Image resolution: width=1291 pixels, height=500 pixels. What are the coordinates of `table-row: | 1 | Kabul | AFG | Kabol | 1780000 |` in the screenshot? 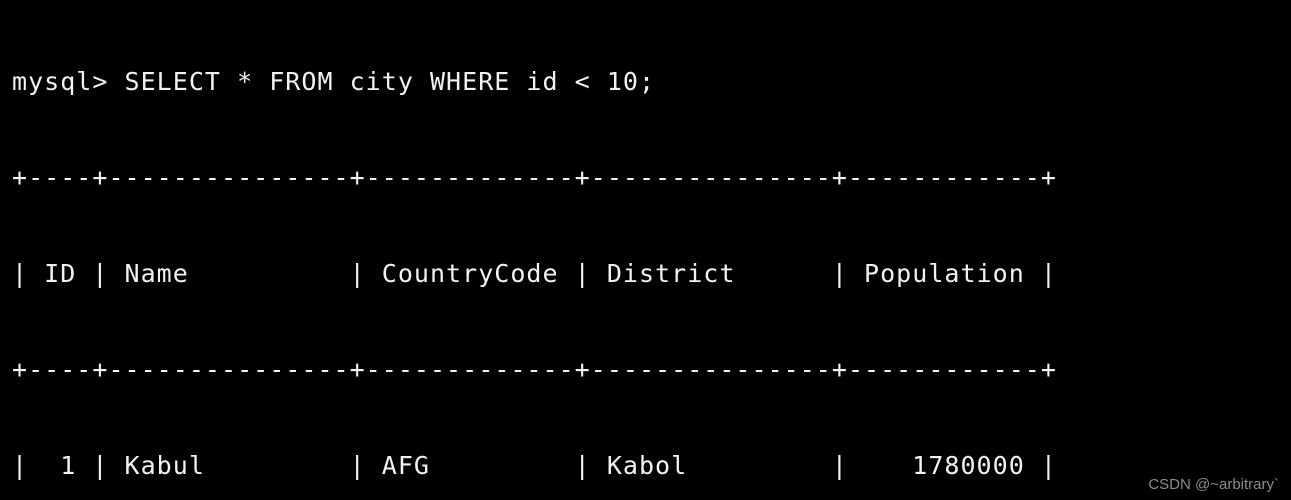 It's located at (534, 465).